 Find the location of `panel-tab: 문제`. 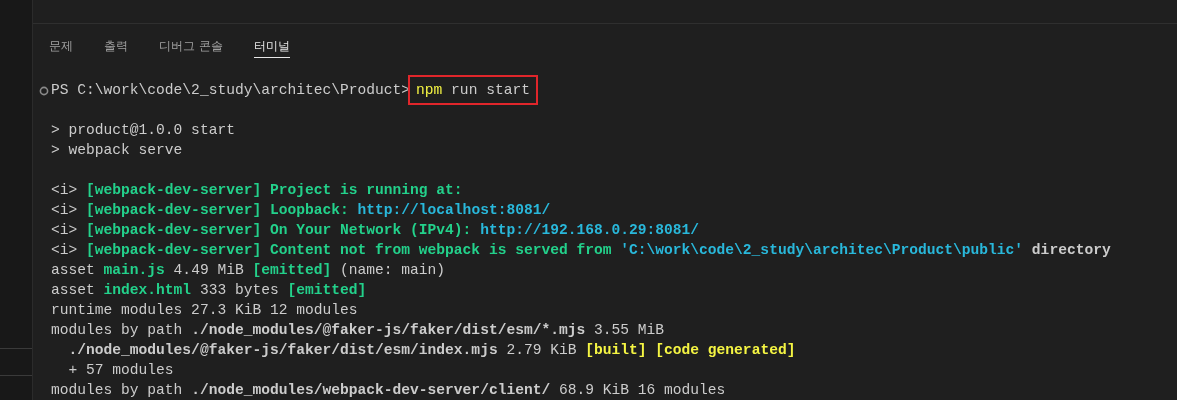

panel-tab: 문제 is located at coordinates (61, 46).